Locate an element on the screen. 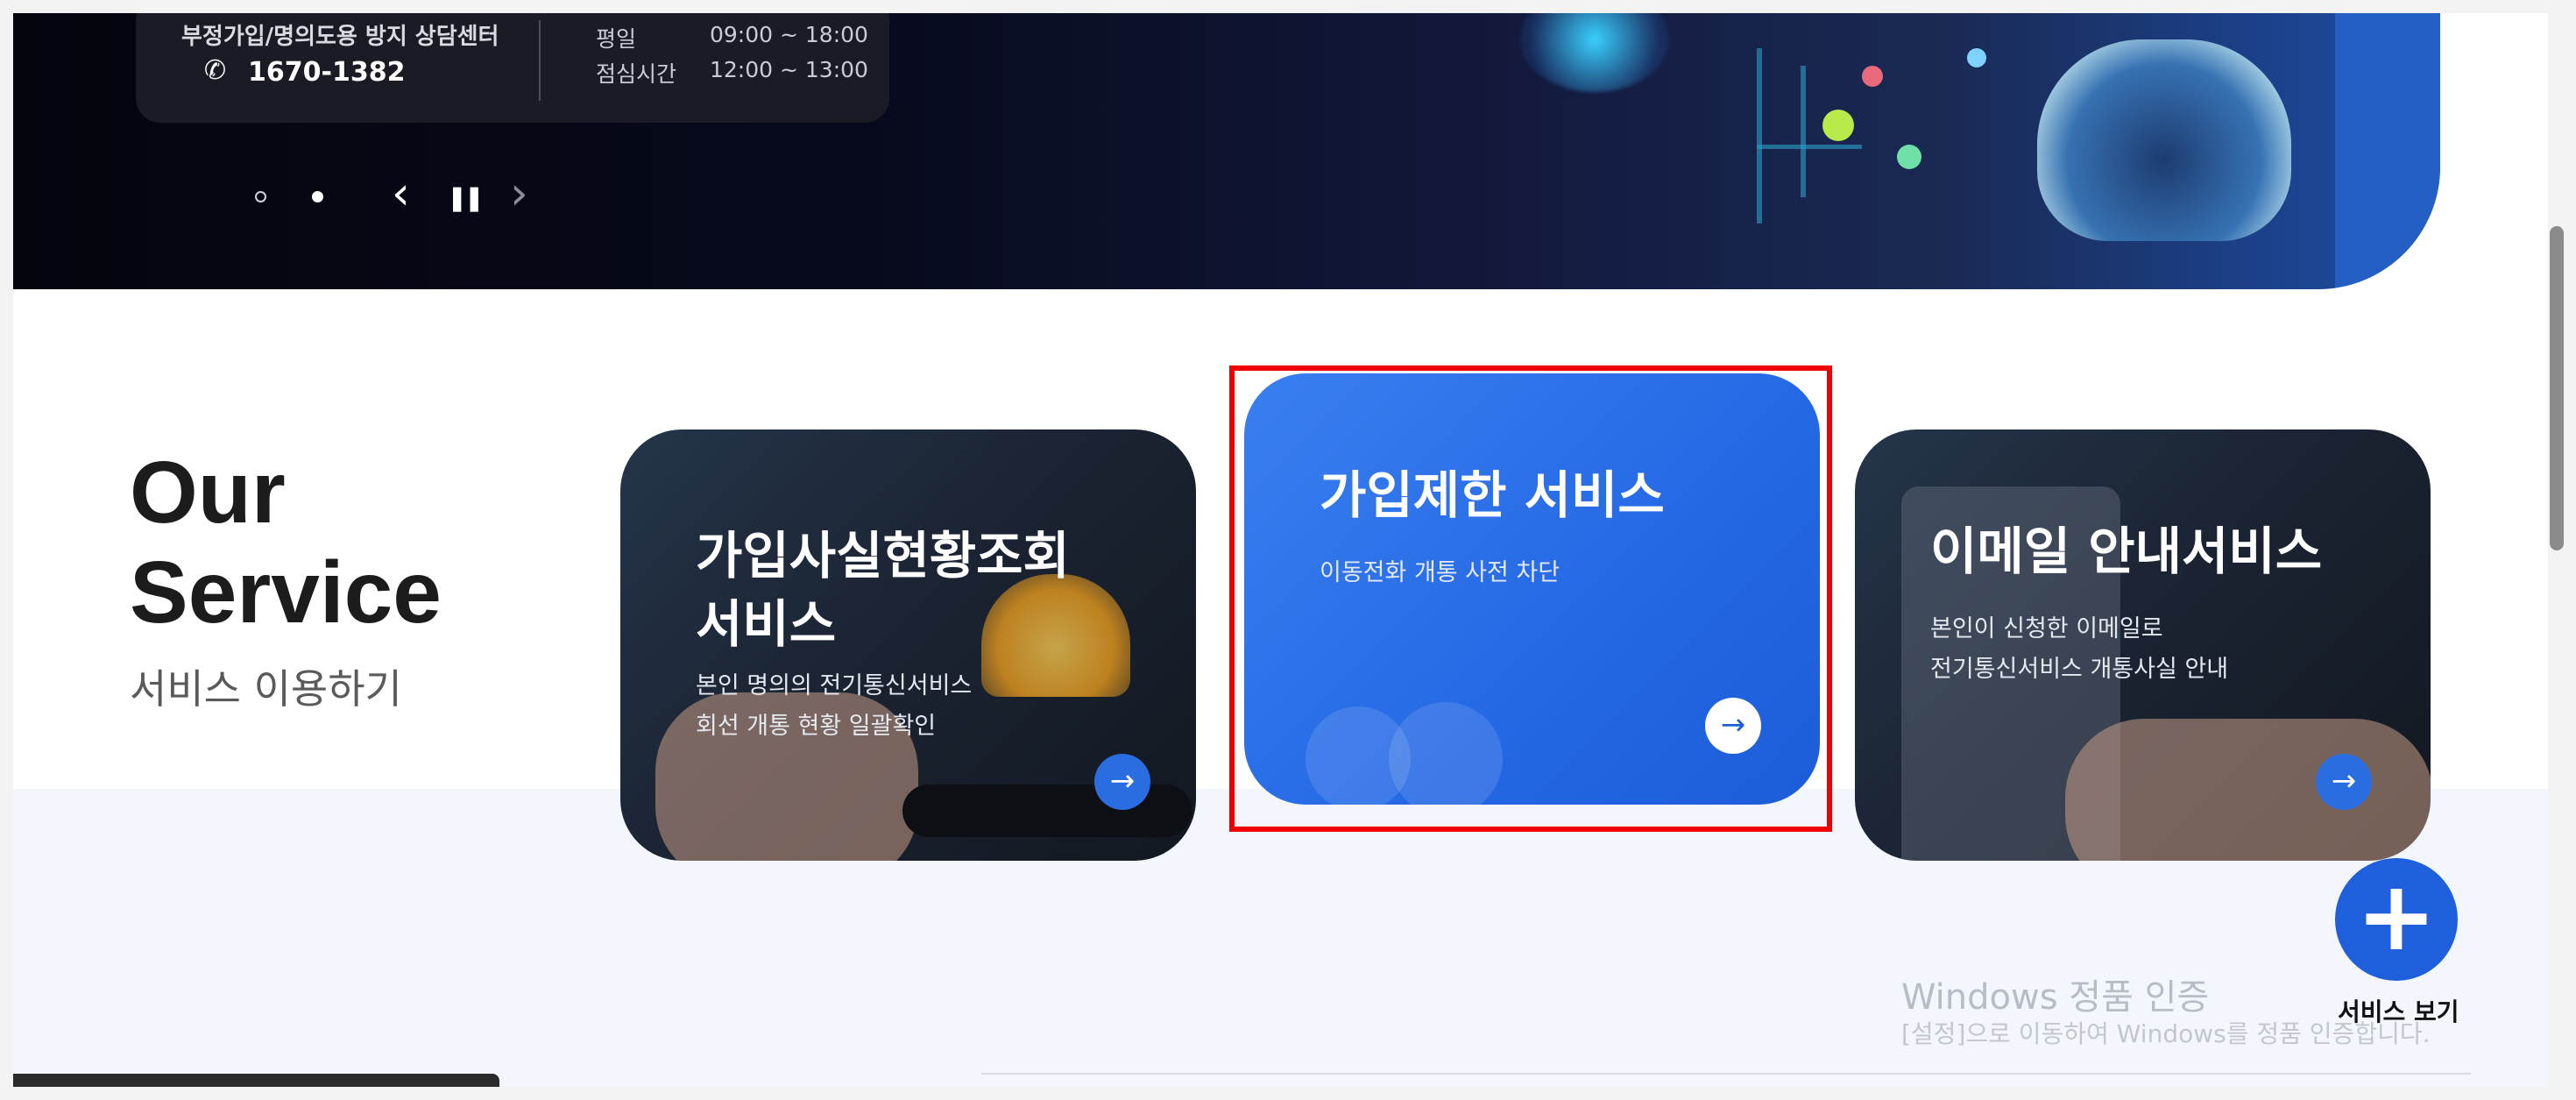 Image resolution: width=2576 pixels, height=1100 pixels. card-title-line2: 서비스 is located at coordinates (766, 624).